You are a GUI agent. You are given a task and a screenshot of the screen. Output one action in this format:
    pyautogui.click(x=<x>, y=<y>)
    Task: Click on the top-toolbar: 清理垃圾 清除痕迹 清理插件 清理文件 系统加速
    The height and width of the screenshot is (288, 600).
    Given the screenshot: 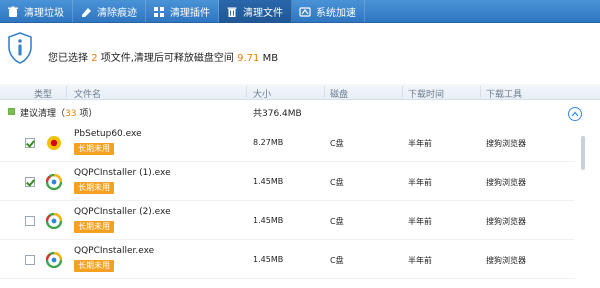 What is the action you would take?
    pyautogui.click(x=300, y=11)
    